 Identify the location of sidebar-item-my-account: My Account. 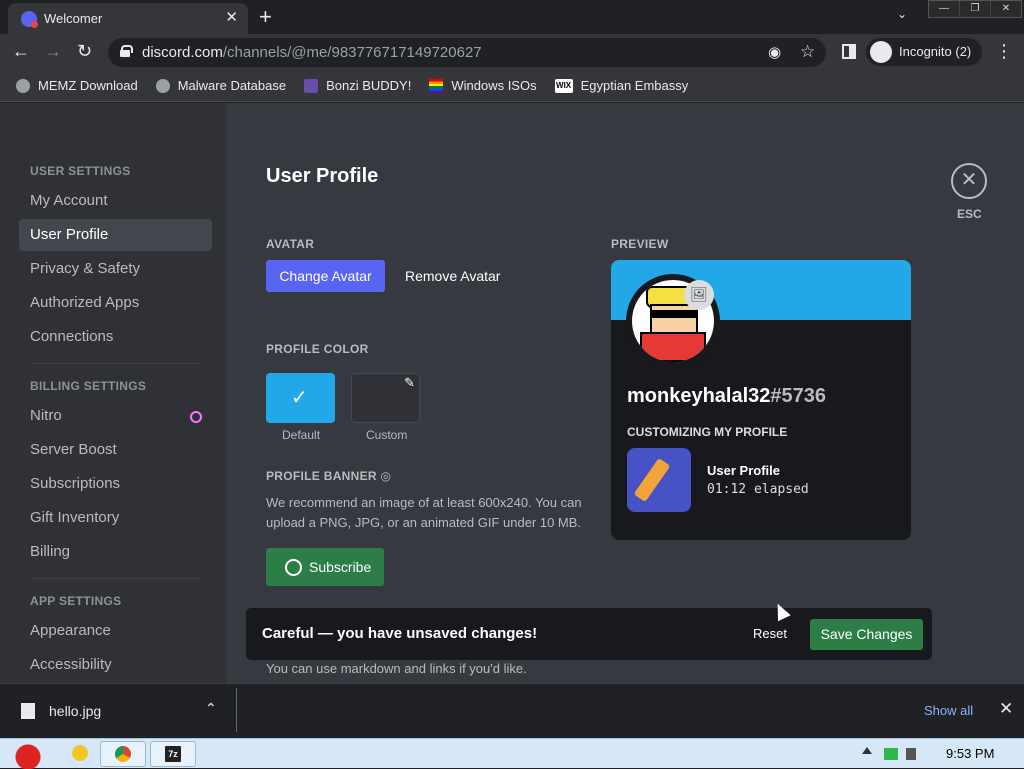
(115, 201).